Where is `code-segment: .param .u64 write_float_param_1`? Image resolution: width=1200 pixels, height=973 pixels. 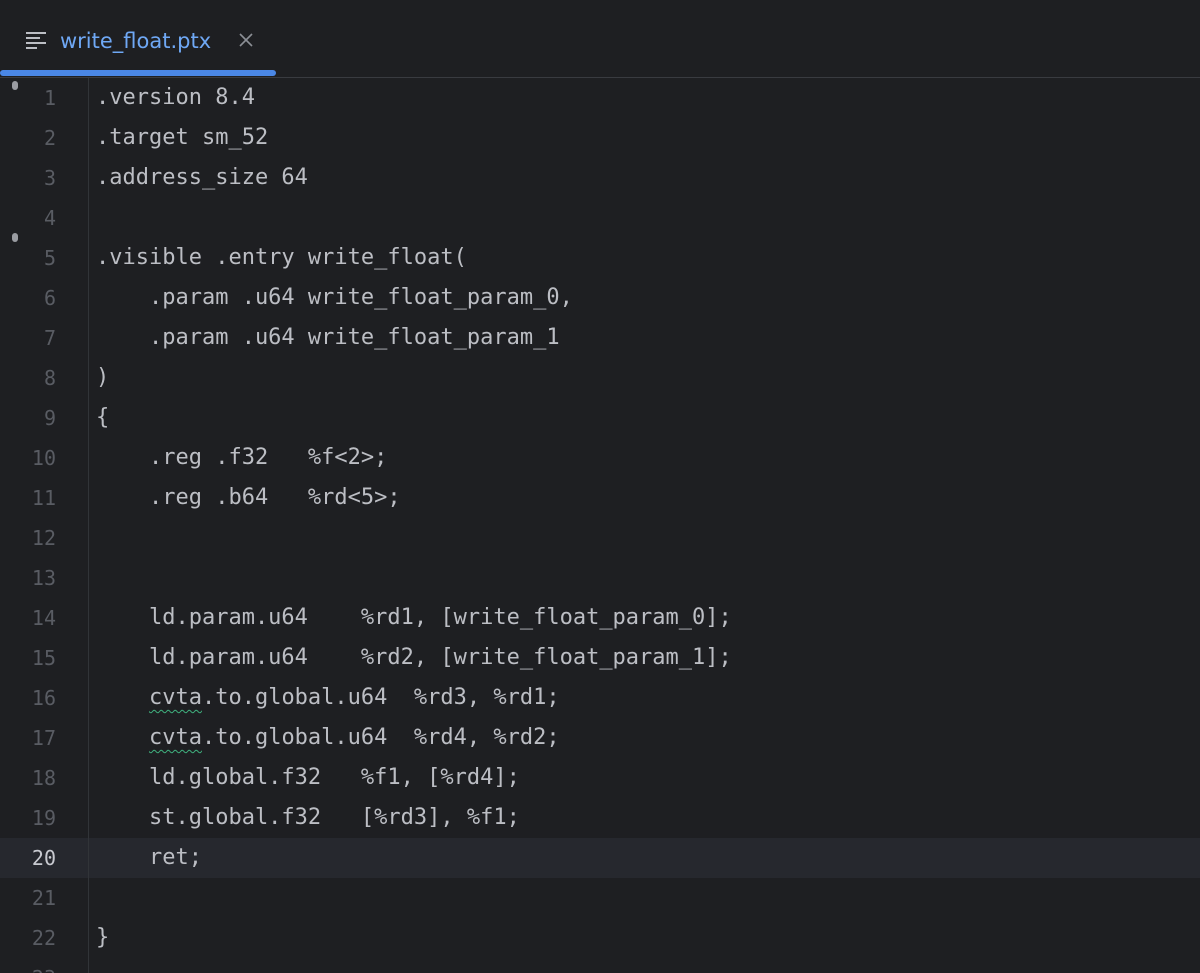 code-segment: .param .u64 write_float_param_1 is located at coordinates (328, 337).